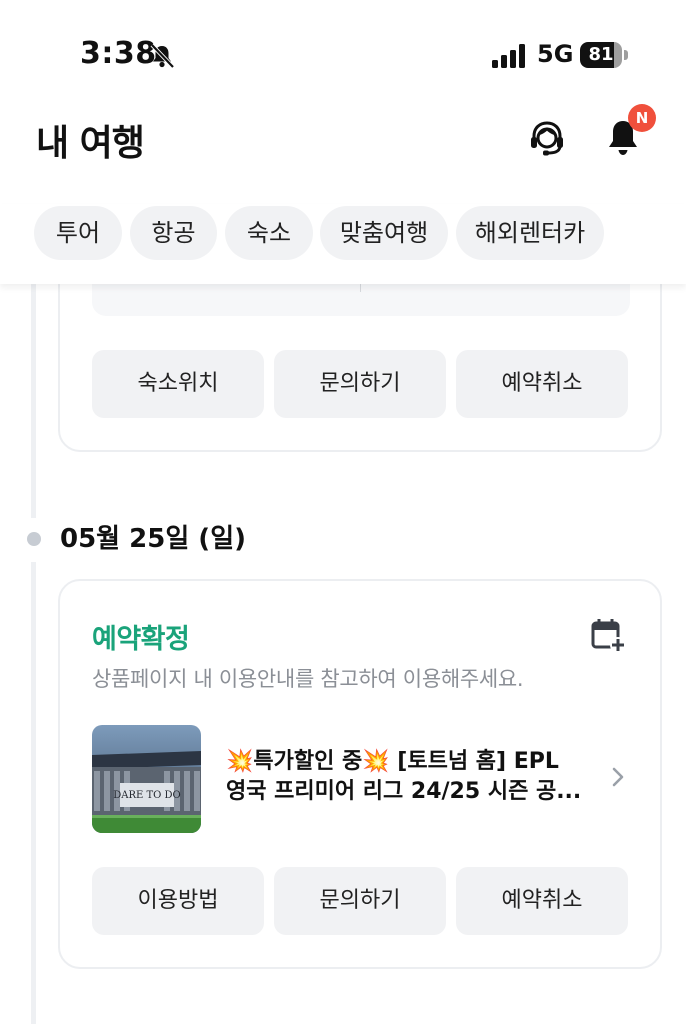 The width and height of the screenshot is (686, 1024). What do you see at coordinates (118, 53) in the screenshot?
I see `status-time: 3:38` at bounding box center [118, 53].